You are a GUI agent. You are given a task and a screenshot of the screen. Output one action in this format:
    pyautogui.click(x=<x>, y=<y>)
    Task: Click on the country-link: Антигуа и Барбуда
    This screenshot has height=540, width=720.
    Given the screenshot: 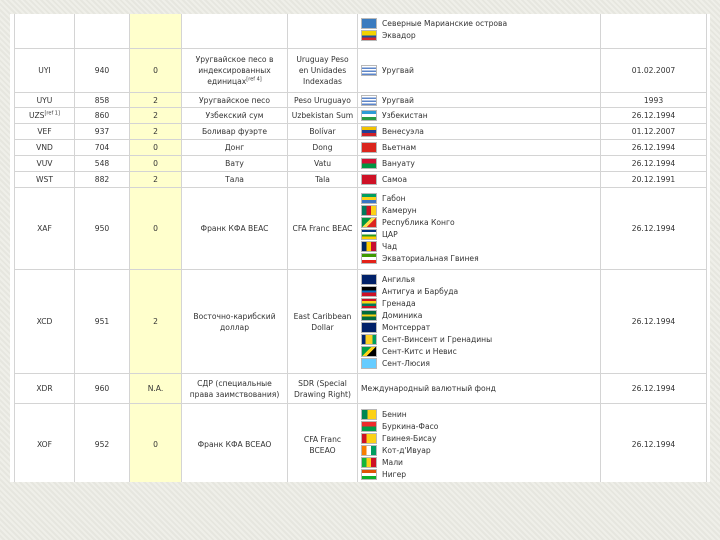 What is the action you would take?
    pyautogui.click(x=420, y=291)
    